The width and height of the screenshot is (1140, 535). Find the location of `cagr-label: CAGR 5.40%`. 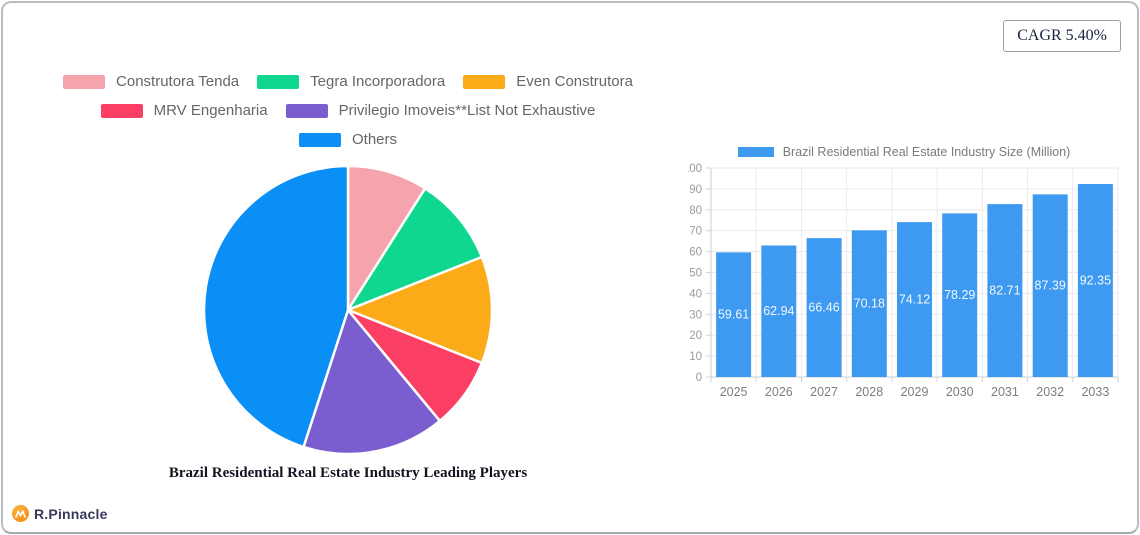

cagr-label: CAGR 5.40% is located at coordinates (1062, 35).